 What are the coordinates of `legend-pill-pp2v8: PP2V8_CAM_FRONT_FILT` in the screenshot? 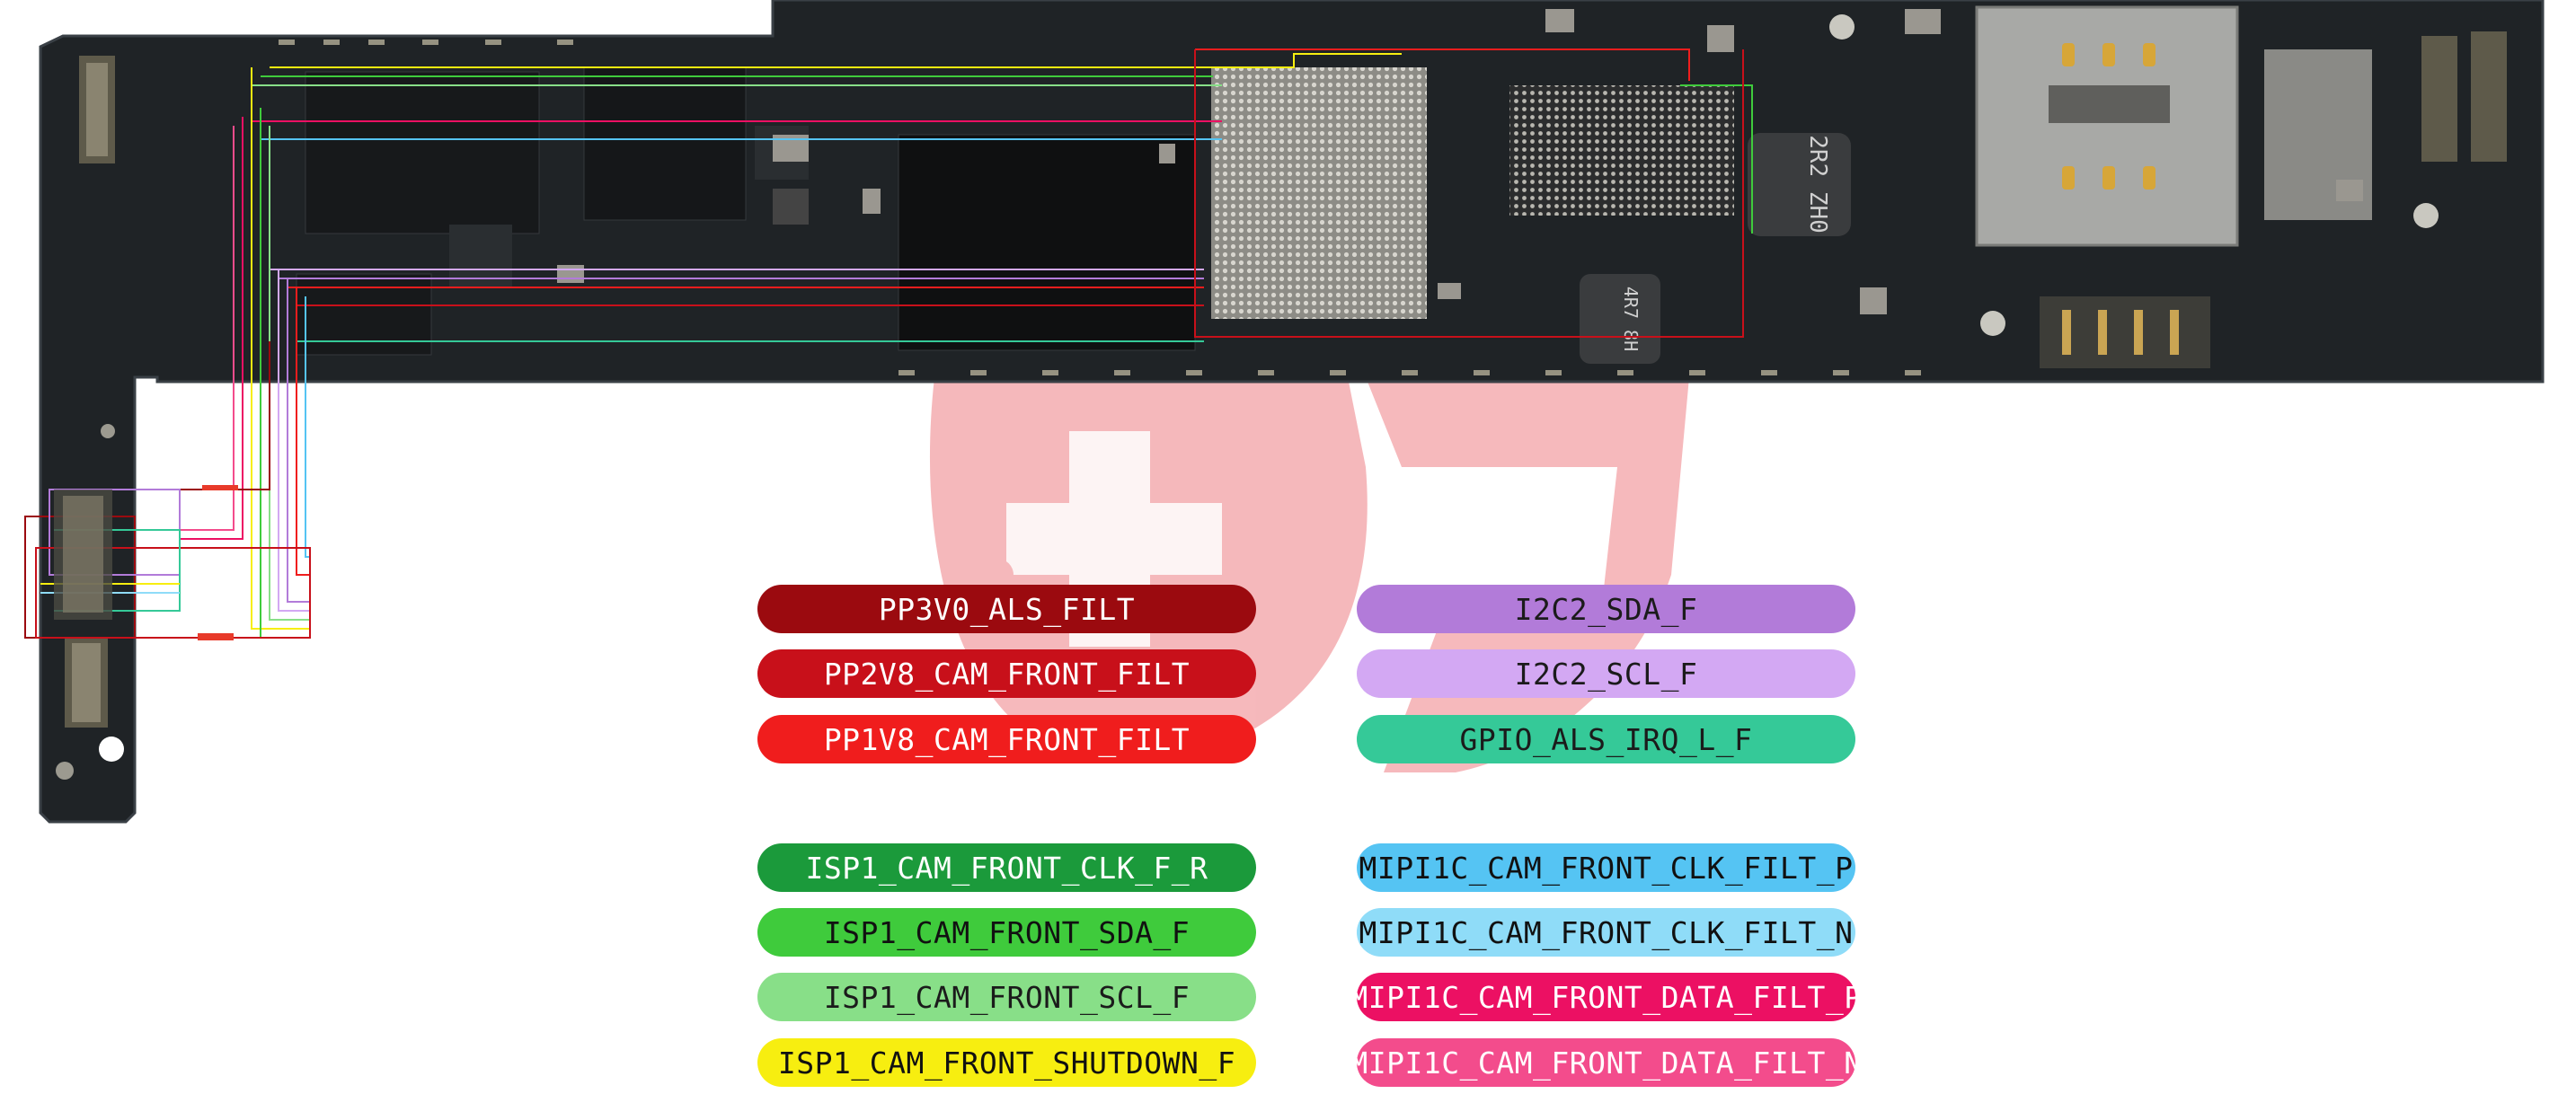 It's located at (1007, 673).